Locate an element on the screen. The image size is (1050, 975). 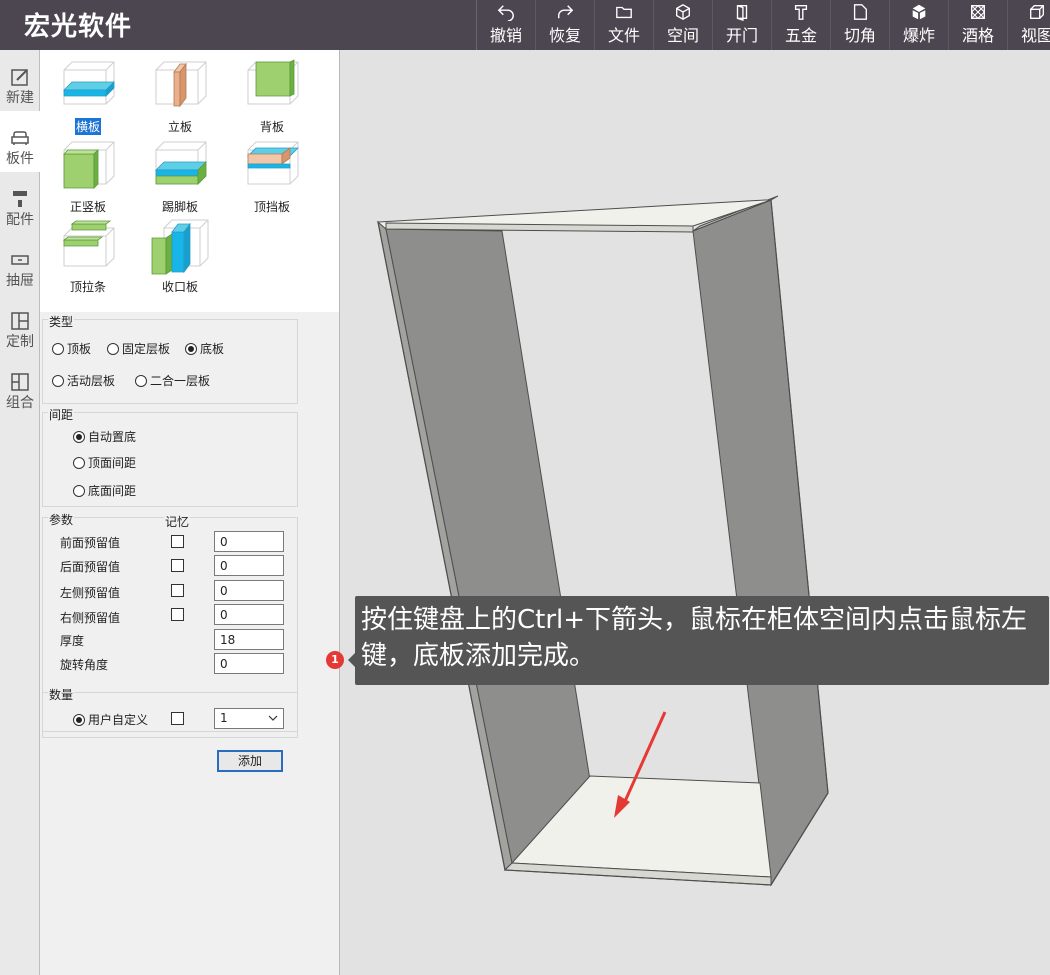
quantity-select: 1 is located at coordinates (249, 718).